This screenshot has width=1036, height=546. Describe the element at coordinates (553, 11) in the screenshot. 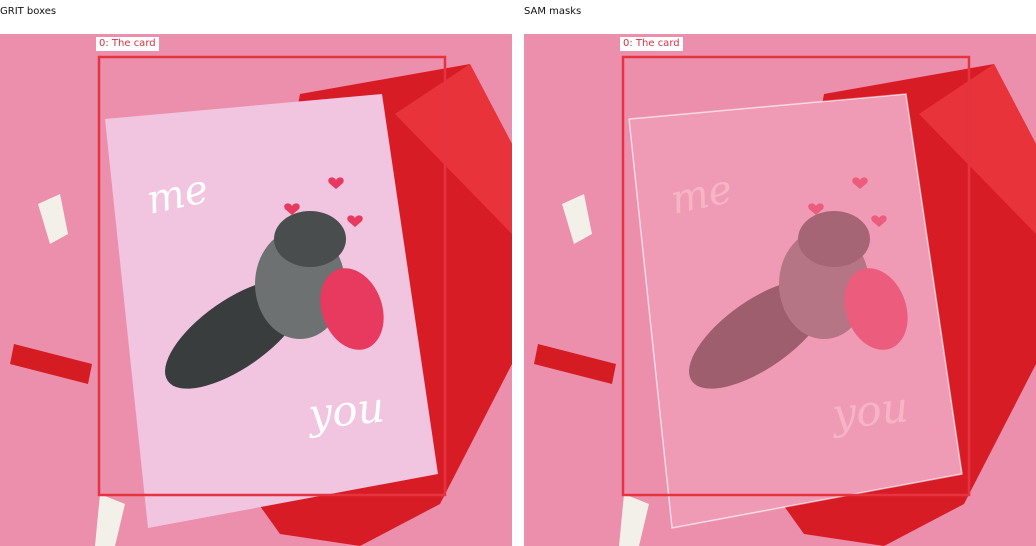

I see `panel-title-sam: SAM masks` at that location.